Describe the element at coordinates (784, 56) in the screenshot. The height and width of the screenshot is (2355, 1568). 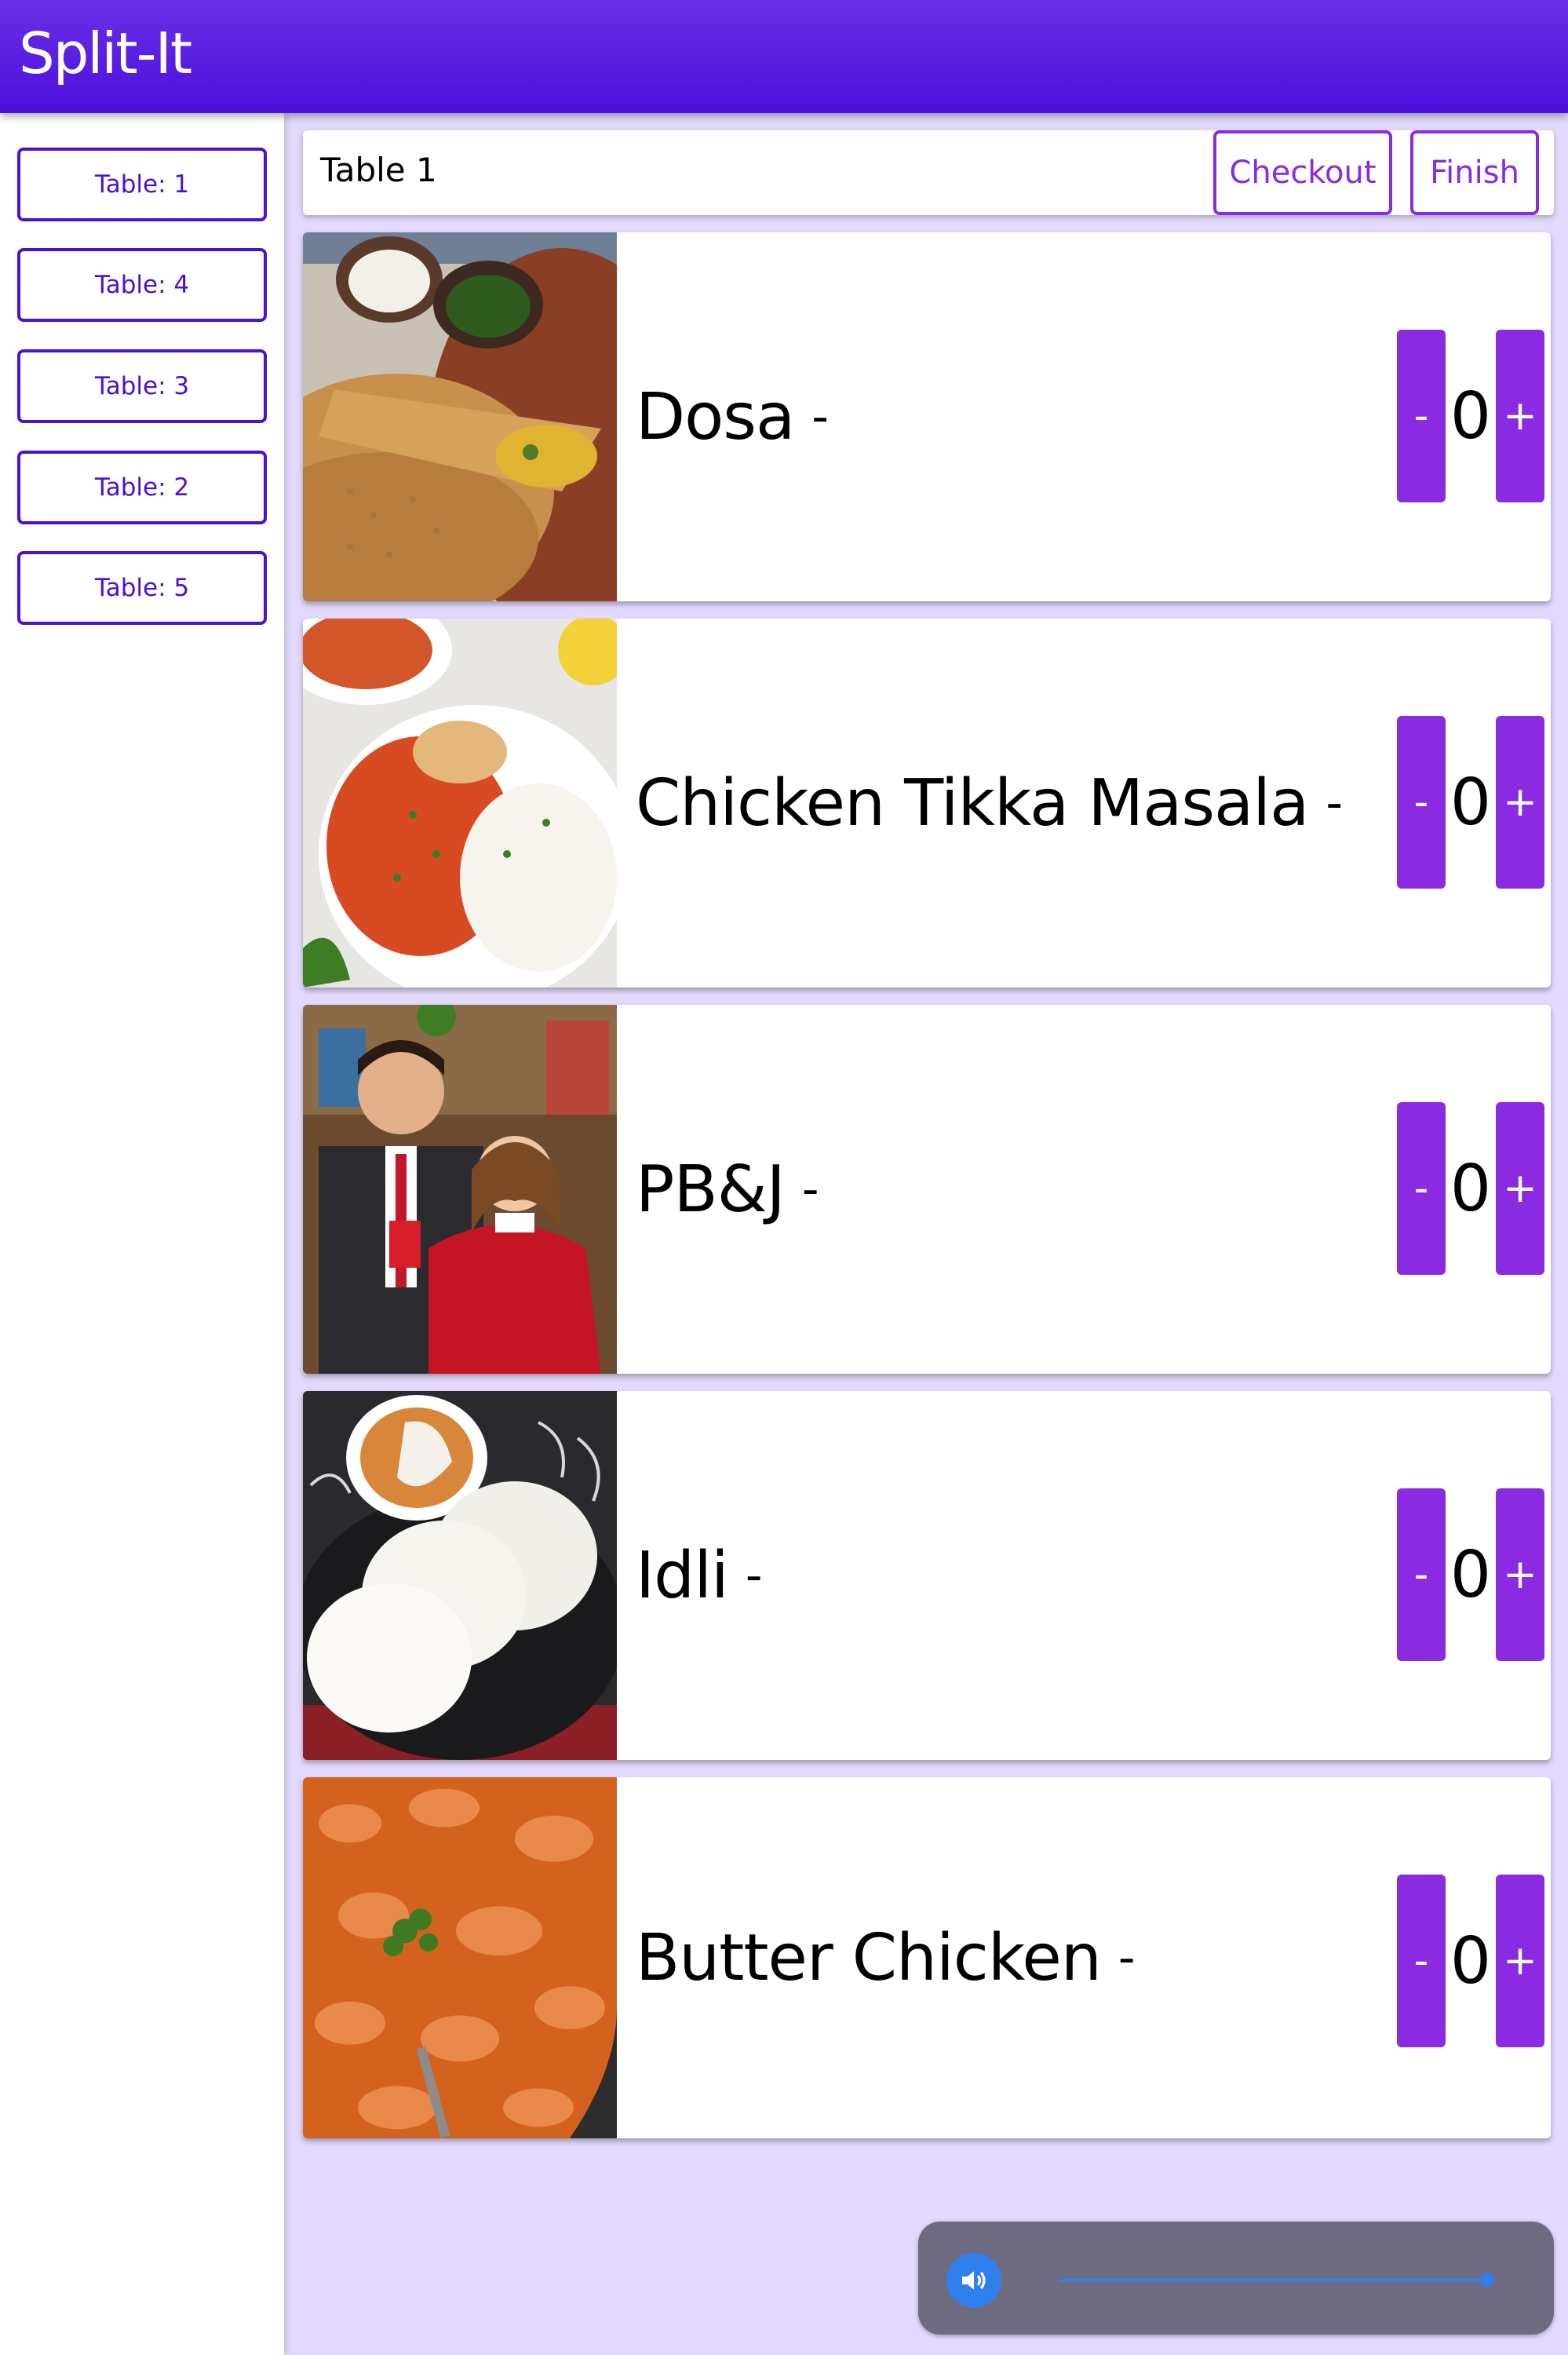
I see `app-bar: Split-It` at that location.